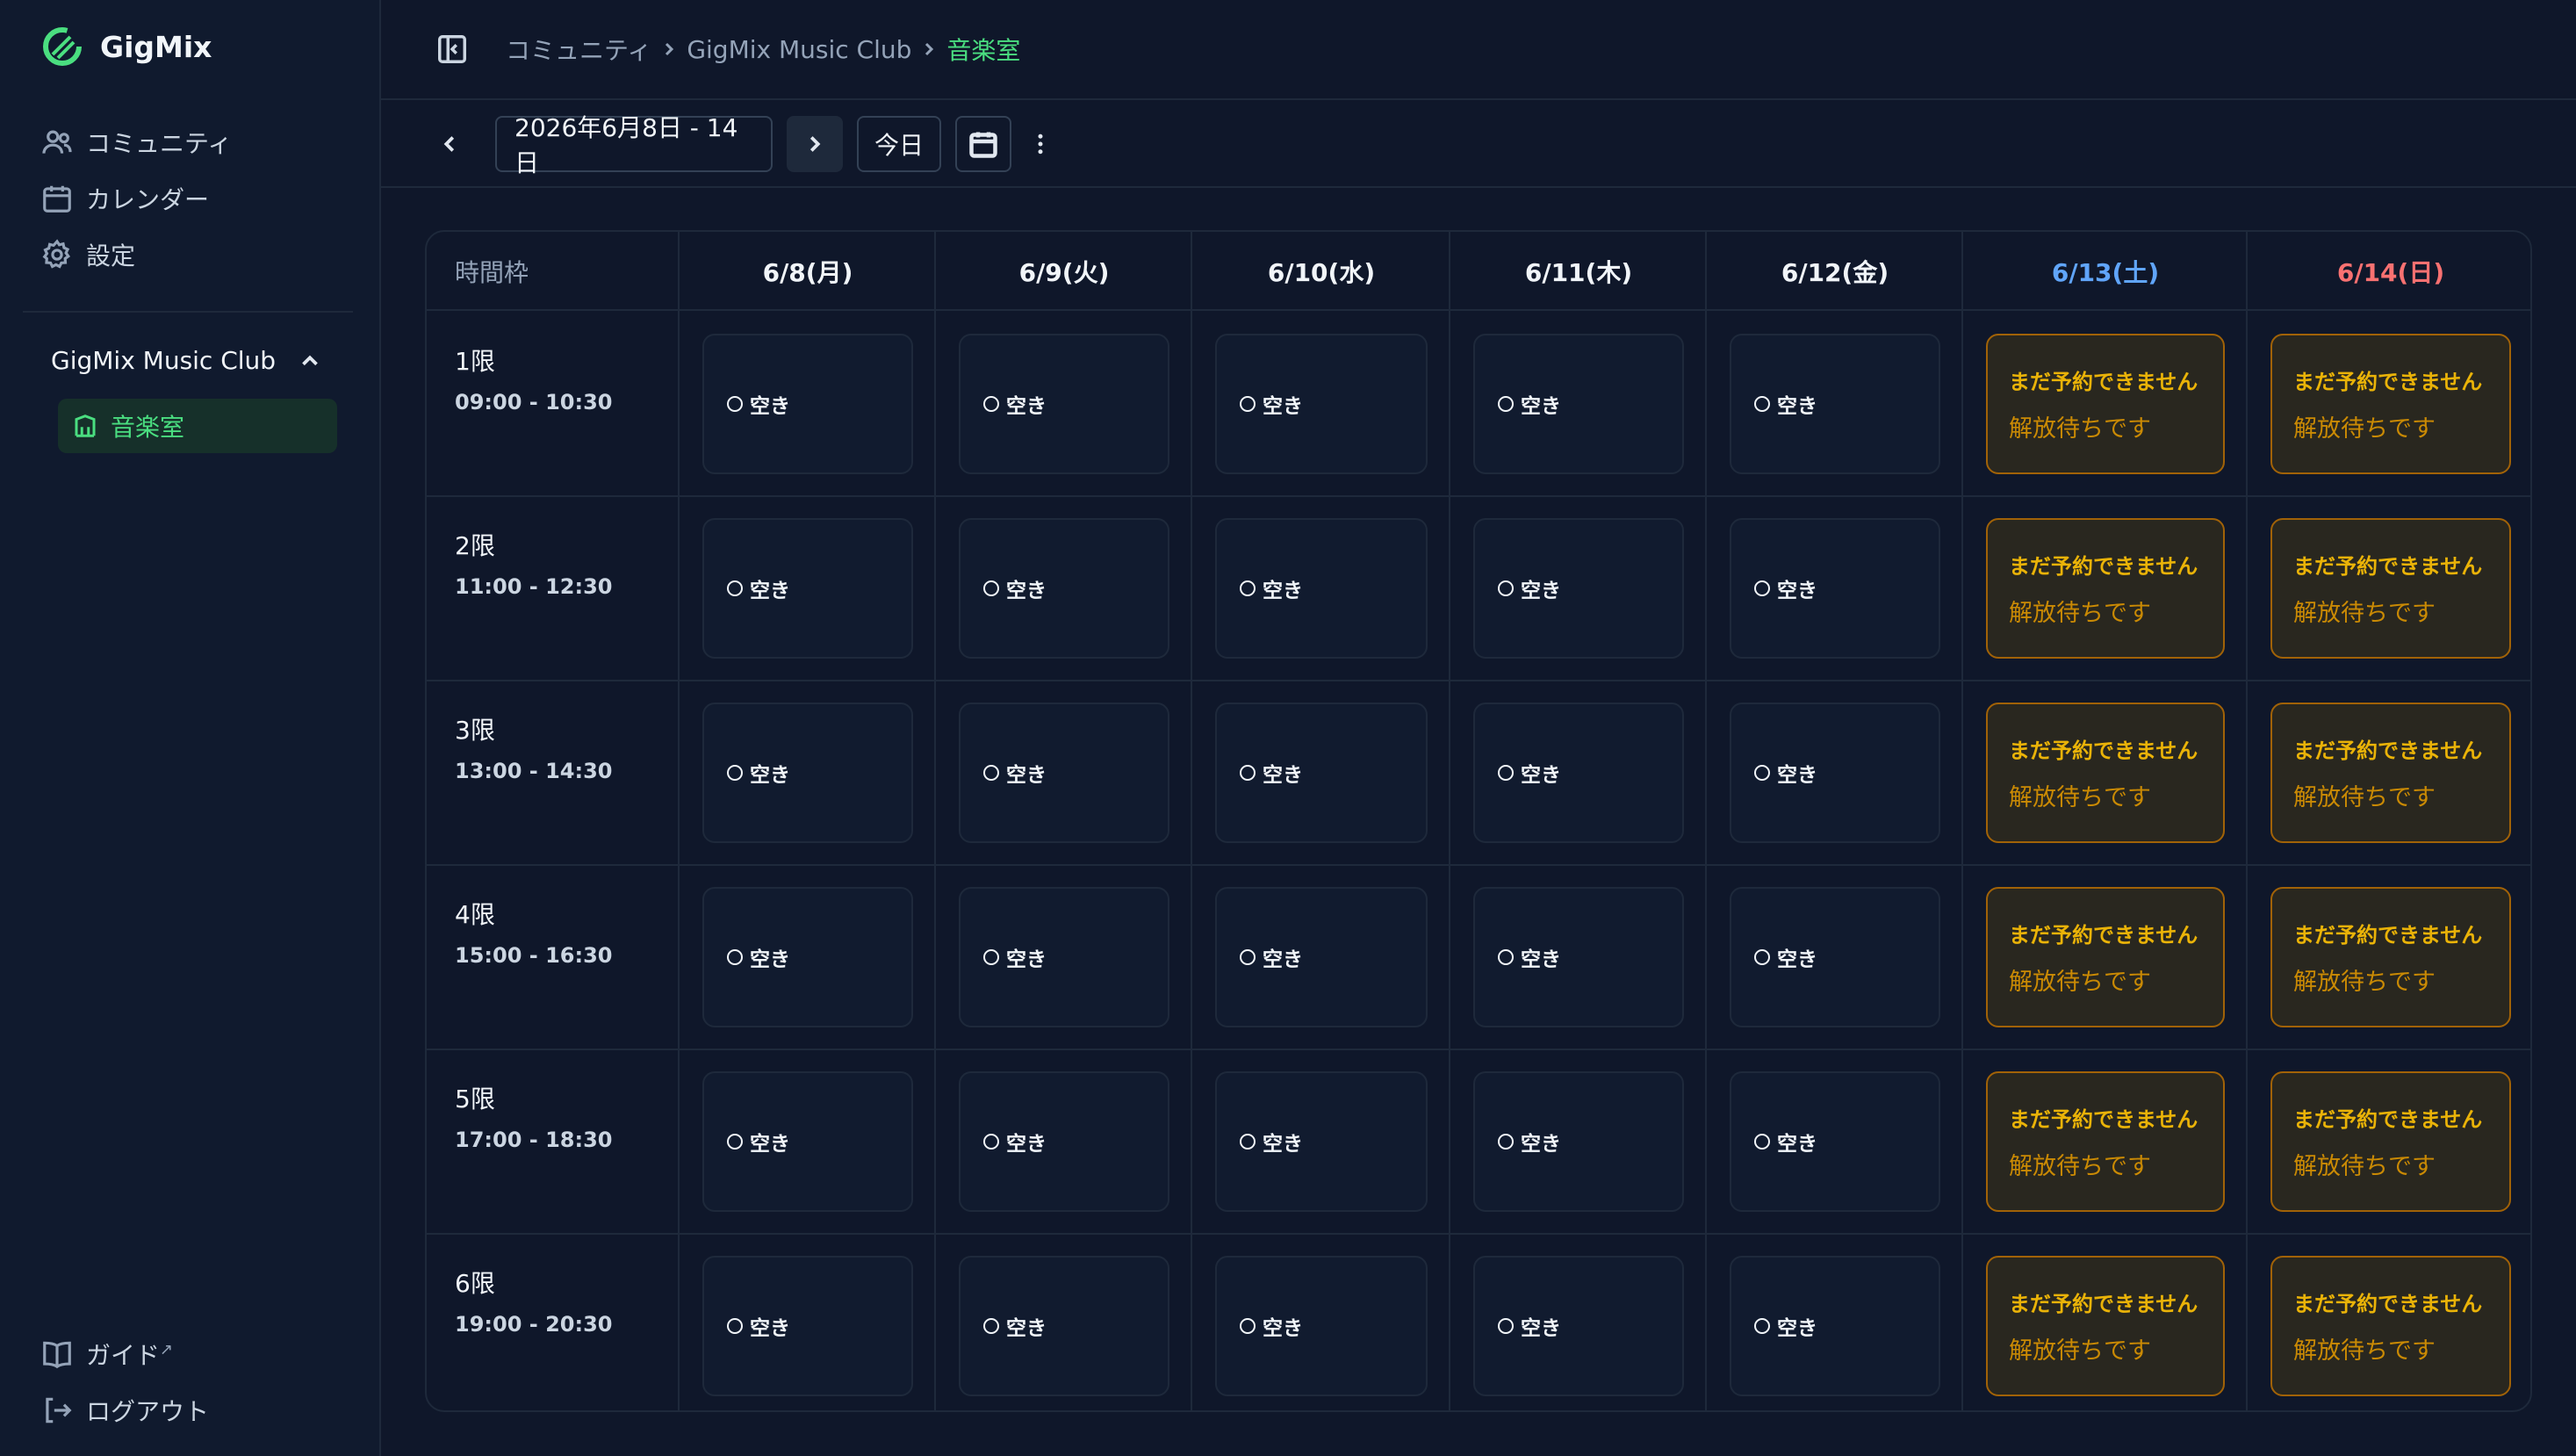 The width and height of the screenshot is (2576, 1456). Describe the element at coordinates (136, 142) in the screenshot. I see `sidebar-item-community: コミュニティ` at that location.